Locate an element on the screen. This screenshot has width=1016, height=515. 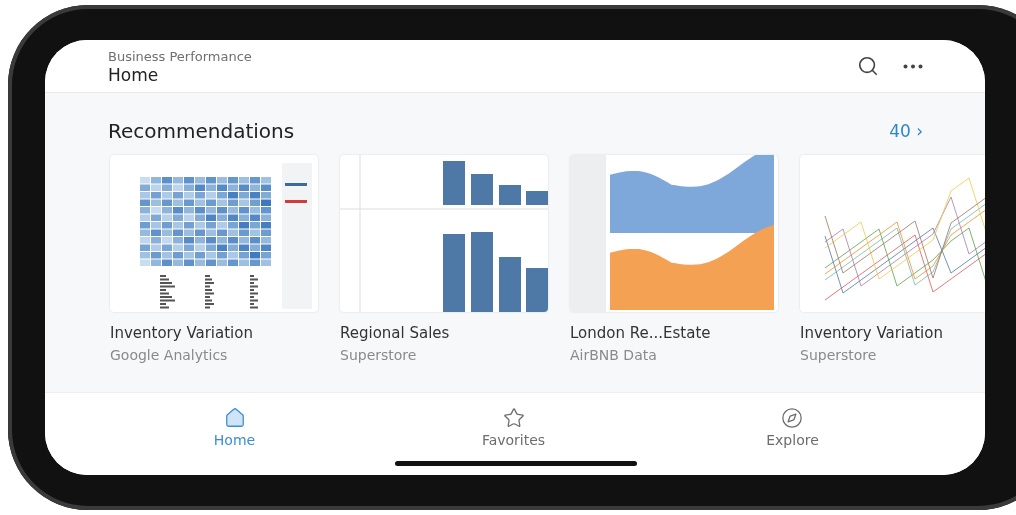
card-source: AirBNB Data is located at coordinates (614, 355).